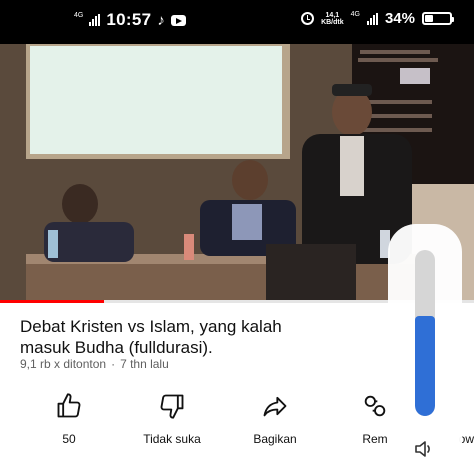  I want to click on person-middle-head, so click(250, 180).